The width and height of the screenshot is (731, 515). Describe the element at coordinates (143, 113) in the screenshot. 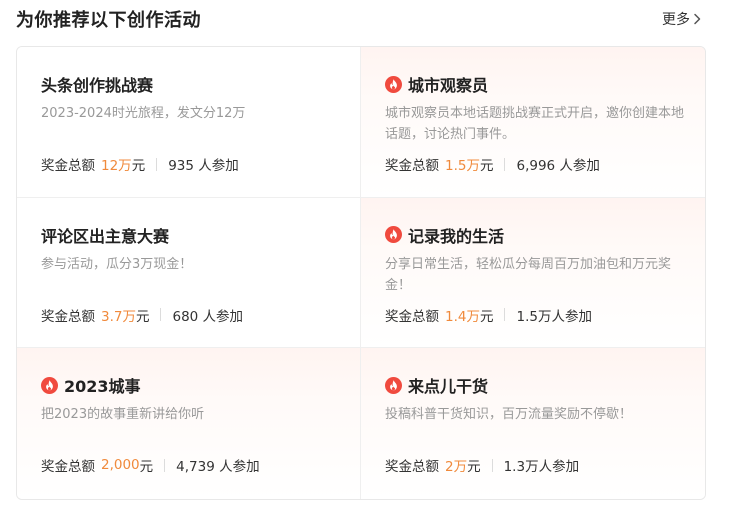

I see `card-description: 2023-2024时光旅程，发文分12万` at that location.